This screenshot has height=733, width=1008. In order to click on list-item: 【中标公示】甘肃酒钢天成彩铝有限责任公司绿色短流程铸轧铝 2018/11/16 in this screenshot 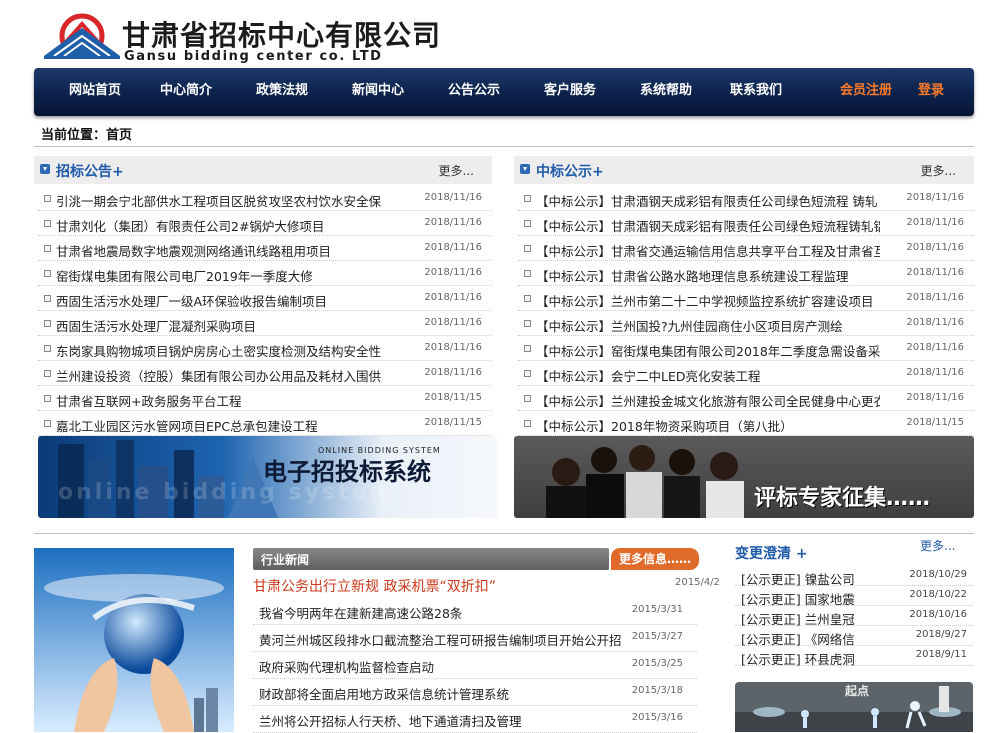, I will do `click(746, 223)`.